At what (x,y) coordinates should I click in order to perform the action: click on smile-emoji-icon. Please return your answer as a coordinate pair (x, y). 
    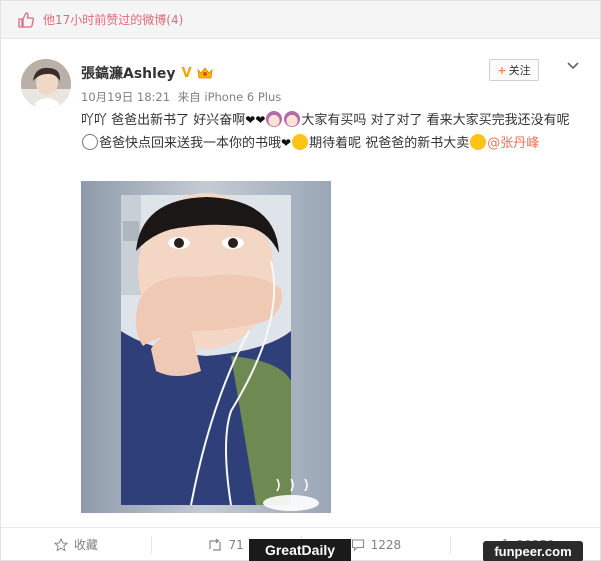
    Looking at the image, I should click on (90, 142).